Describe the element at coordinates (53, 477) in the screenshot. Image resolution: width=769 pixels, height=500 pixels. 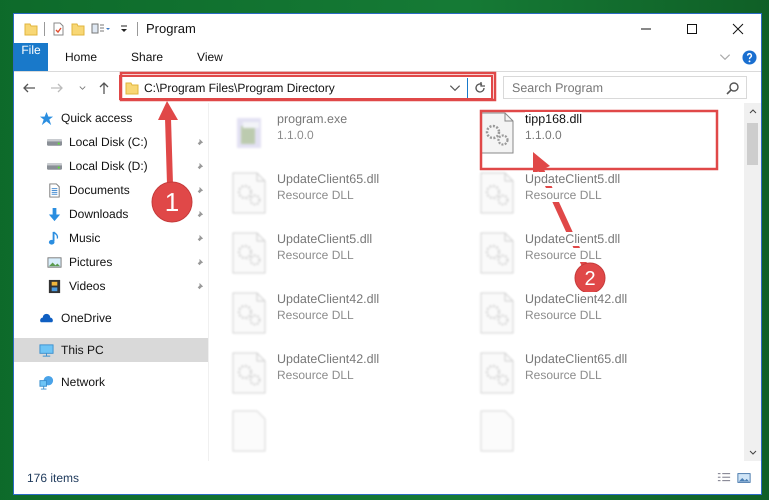
I see `item-count: 176 items` at that location.